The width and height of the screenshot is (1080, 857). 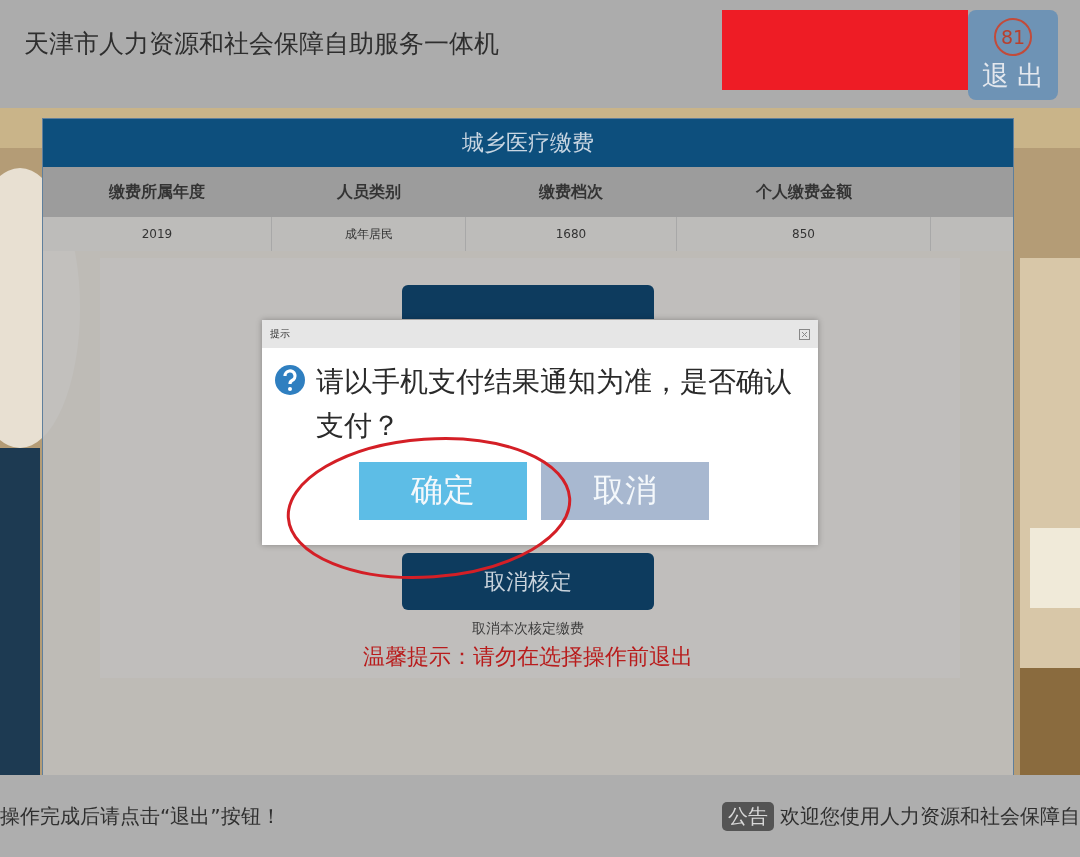 What do you see at coordinates (157, 234) in the screenshot?
I see `table-cell: 2019` at bounding box center [157, 234].